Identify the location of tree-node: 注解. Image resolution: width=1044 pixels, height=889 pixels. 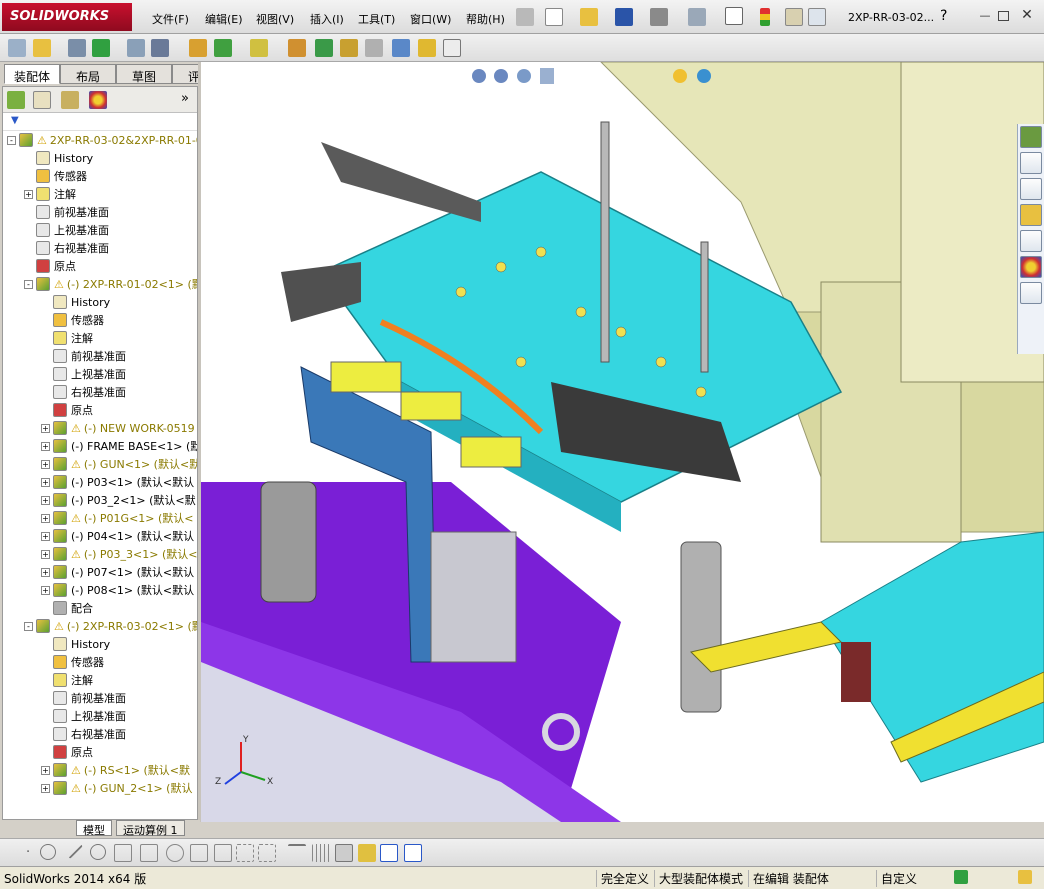
(67, 338).